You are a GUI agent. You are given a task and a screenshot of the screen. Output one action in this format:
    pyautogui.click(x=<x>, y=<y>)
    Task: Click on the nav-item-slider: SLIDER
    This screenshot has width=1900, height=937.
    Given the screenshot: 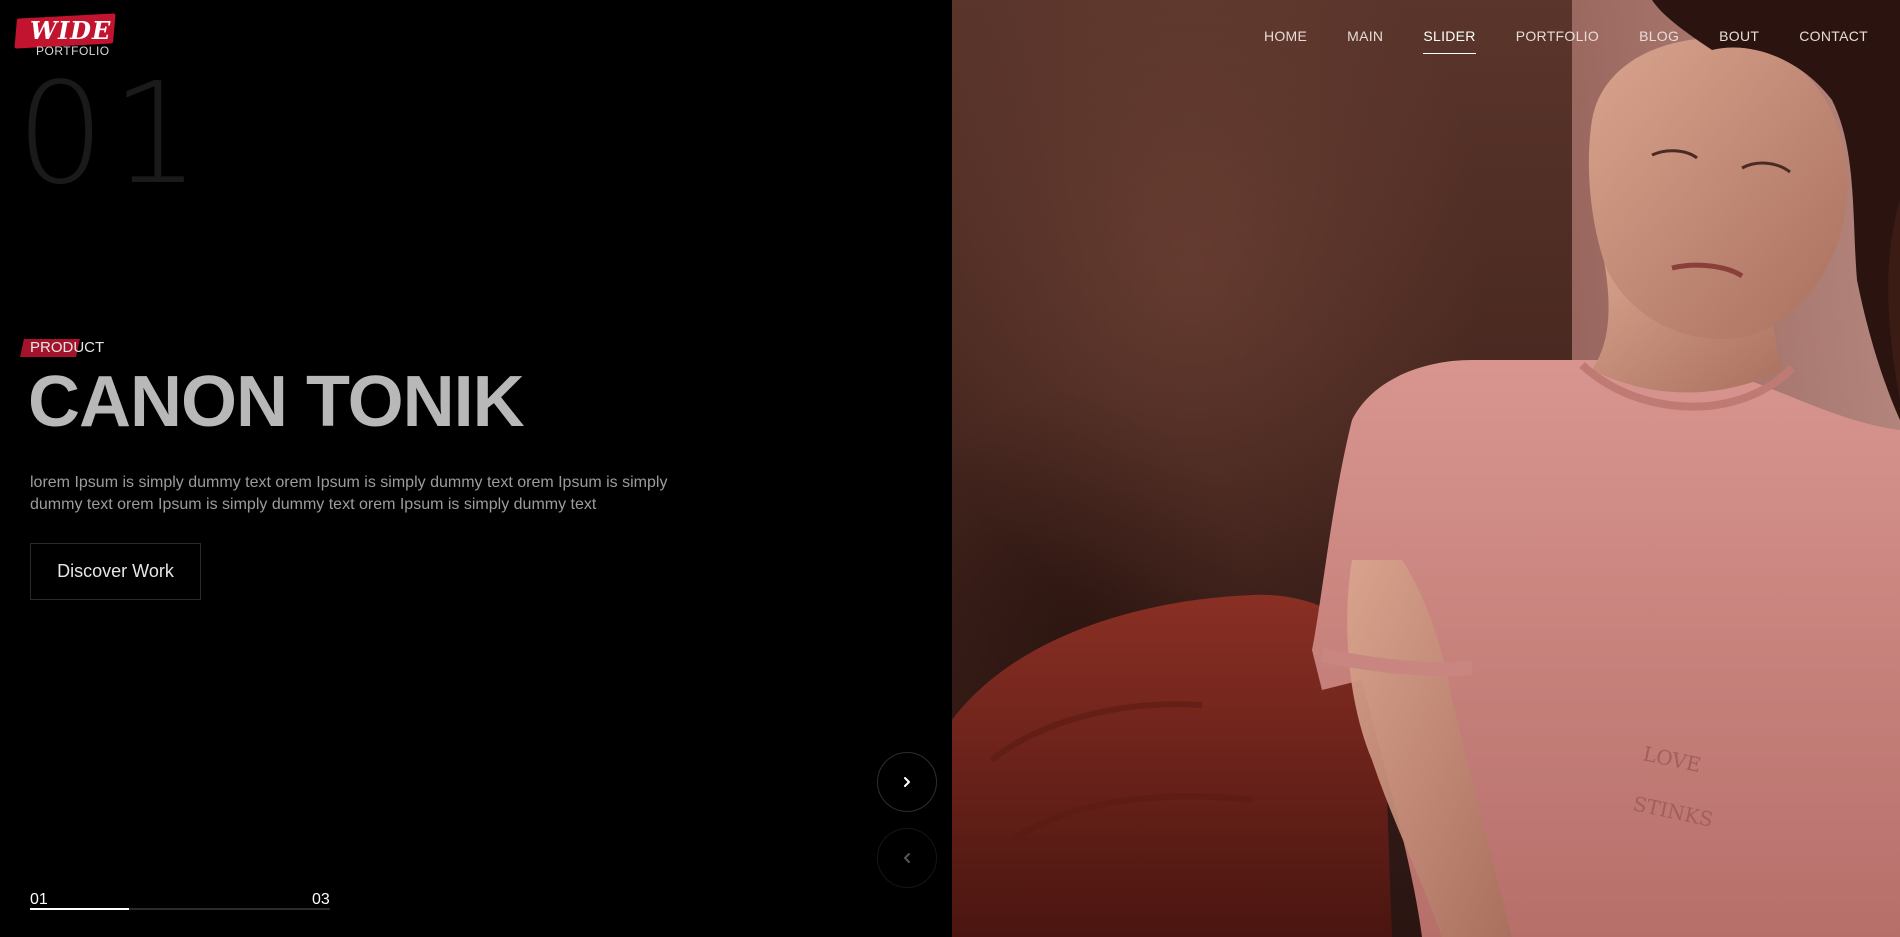 What is the action you would take?
    pyautogui.click(x=1450, y=41)
    